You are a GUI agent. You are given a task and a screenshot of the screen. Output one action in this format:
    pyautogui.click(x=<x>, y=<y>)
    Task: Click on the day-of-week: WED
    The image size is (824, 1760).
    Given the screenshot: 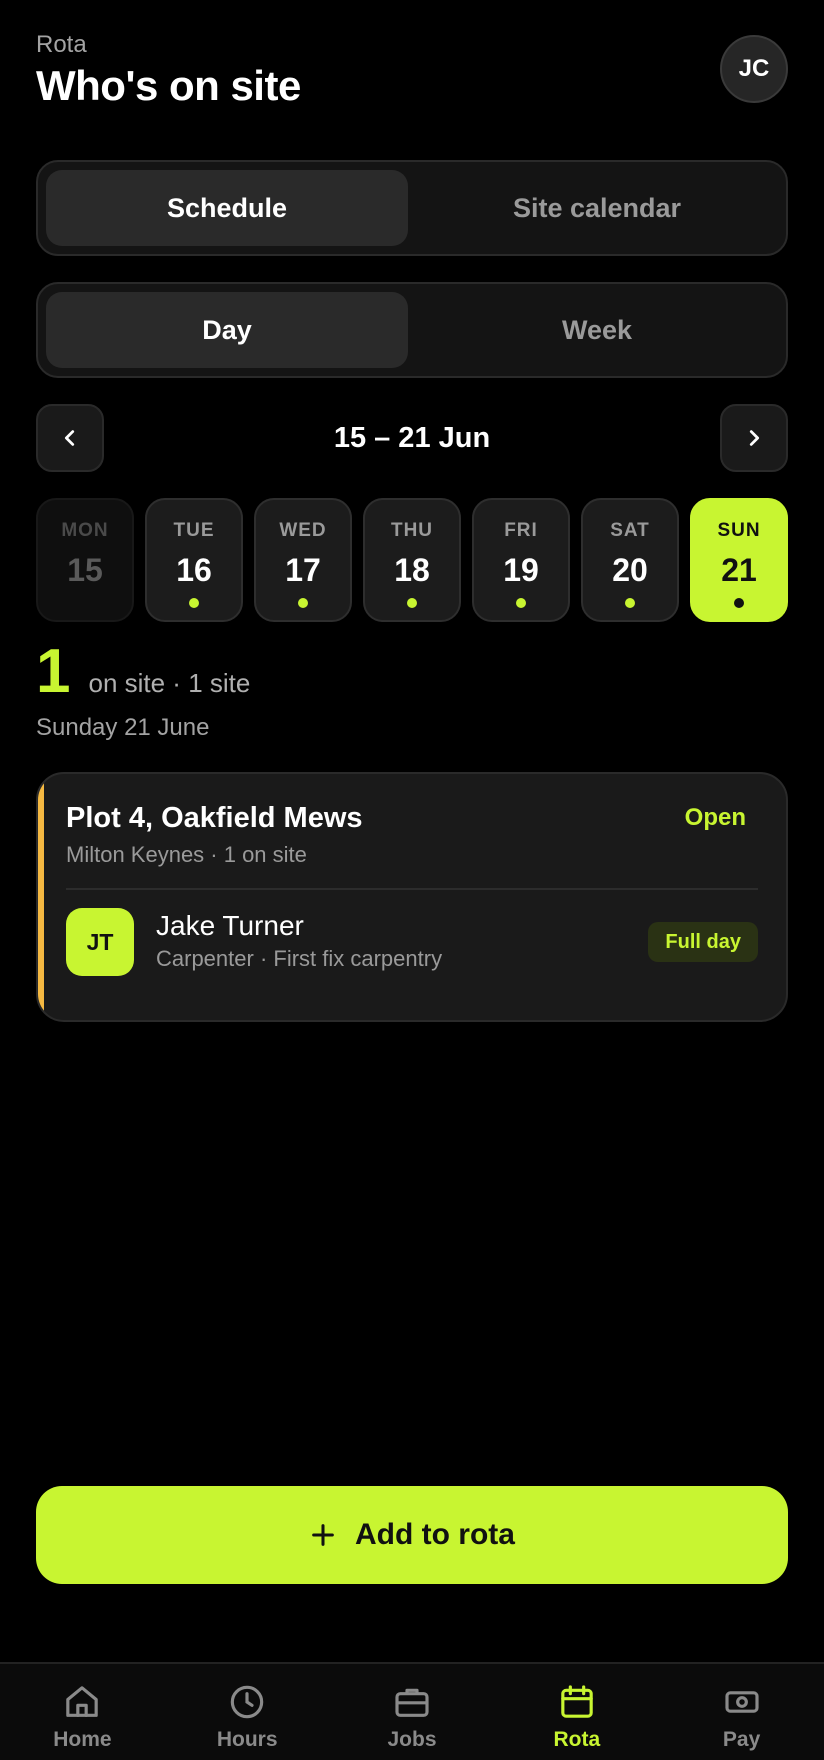 What is the action you would take?
    pyautogui.click(x=303, y=530)
    